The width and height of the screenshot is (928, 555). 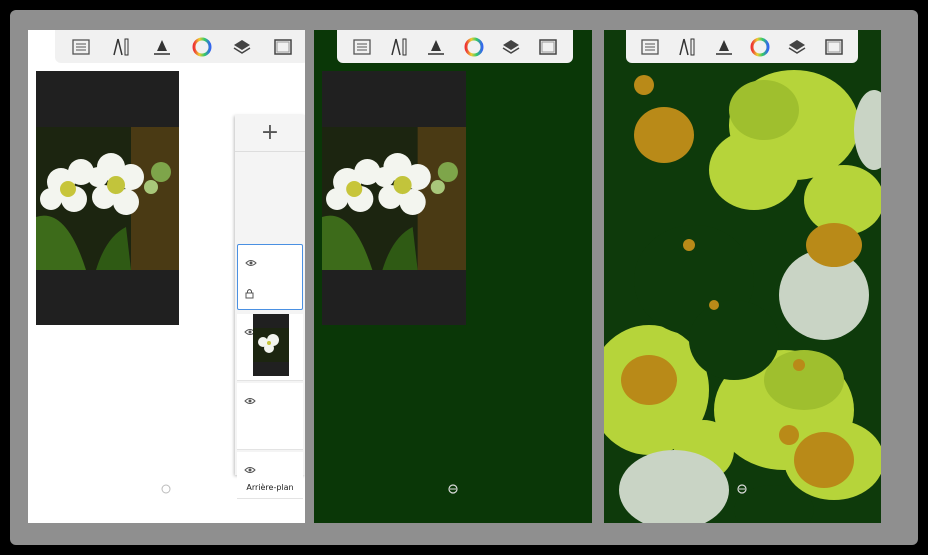 I want to click on layers-panel: + Arrière-plan, so click(x=270, y=307).